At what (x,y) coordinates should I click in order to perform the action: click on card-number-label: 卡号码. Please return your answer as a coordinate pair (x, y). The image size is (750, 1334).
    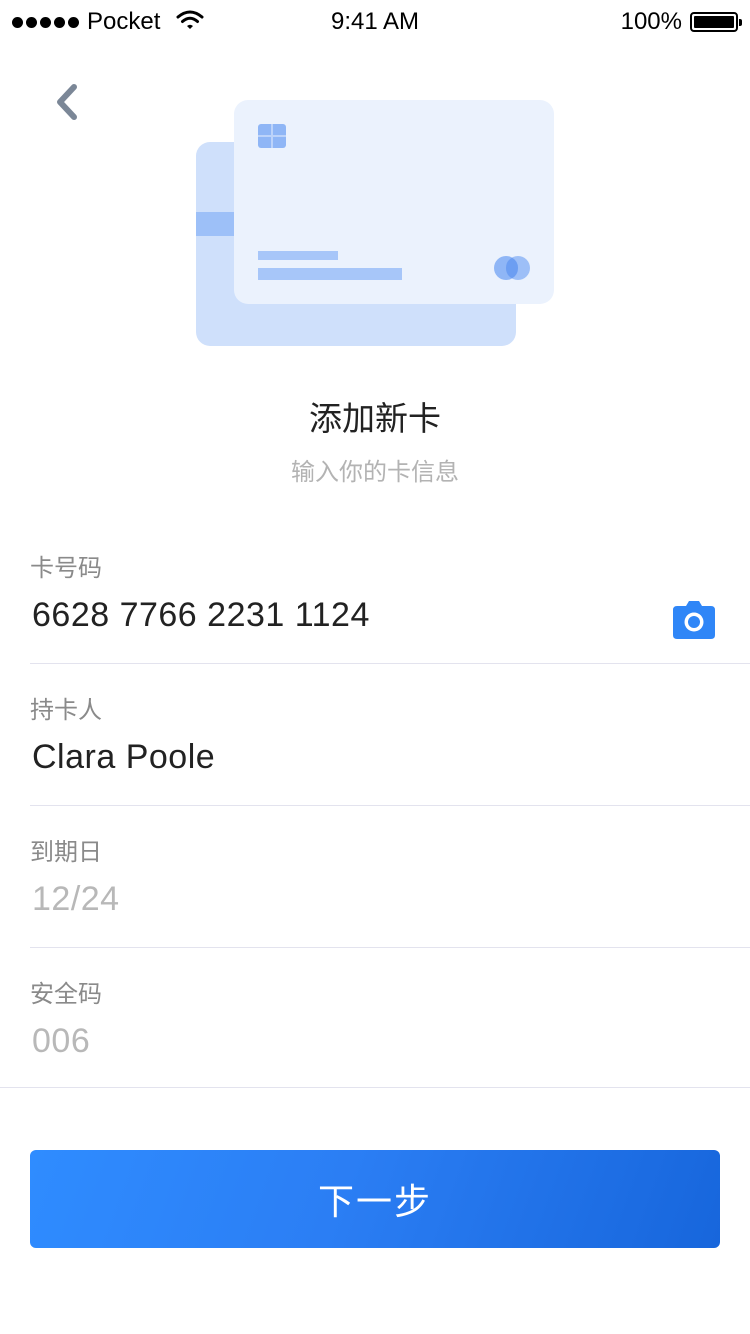
    Looking at the image, I should click on (66, 568).